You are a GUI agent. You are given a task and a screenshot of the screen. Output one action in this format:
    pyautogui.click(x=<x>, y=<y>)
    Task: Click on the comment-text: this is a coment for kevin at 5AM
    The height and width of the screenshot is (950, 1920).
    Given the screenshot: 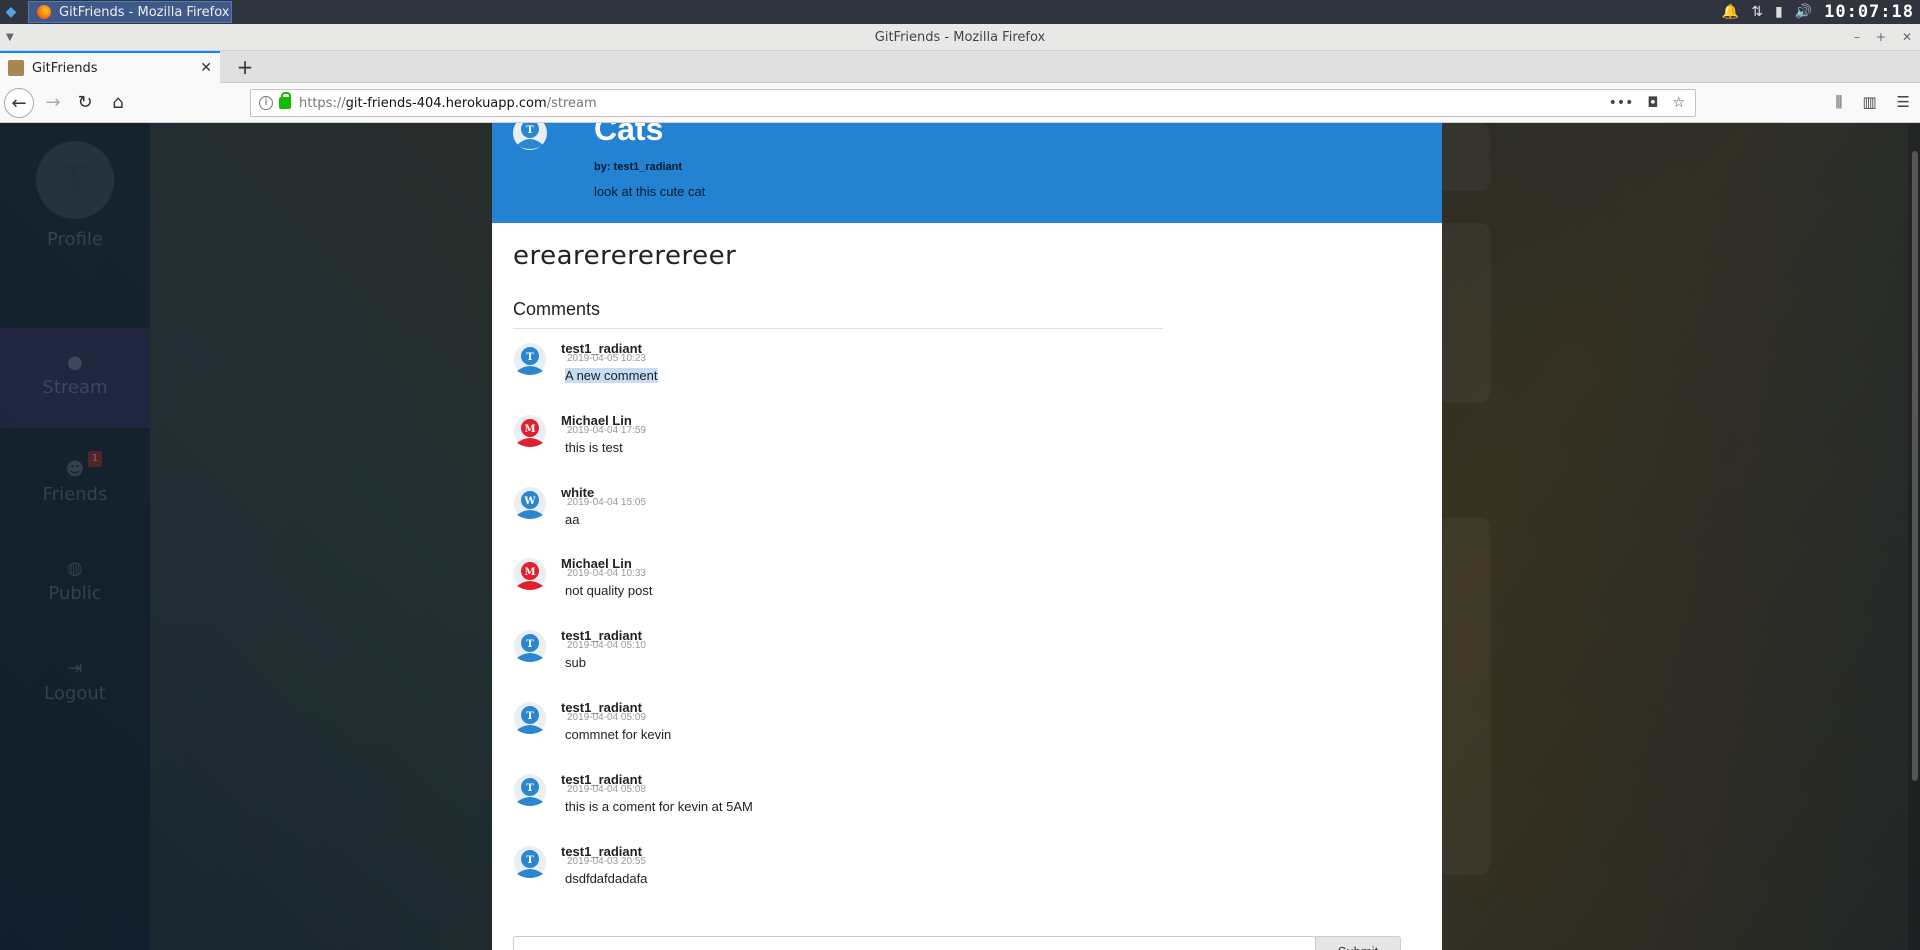 What is the action you would take?
    pyautogui.click(x=659, y=806)
    